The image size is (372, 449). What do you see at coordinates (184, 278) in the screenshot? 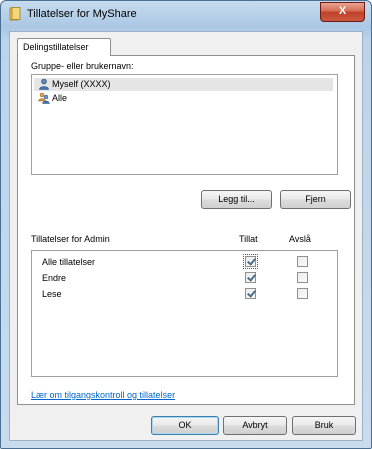
I see `permission-row-change: Endre` at bounding box center [184, 278].